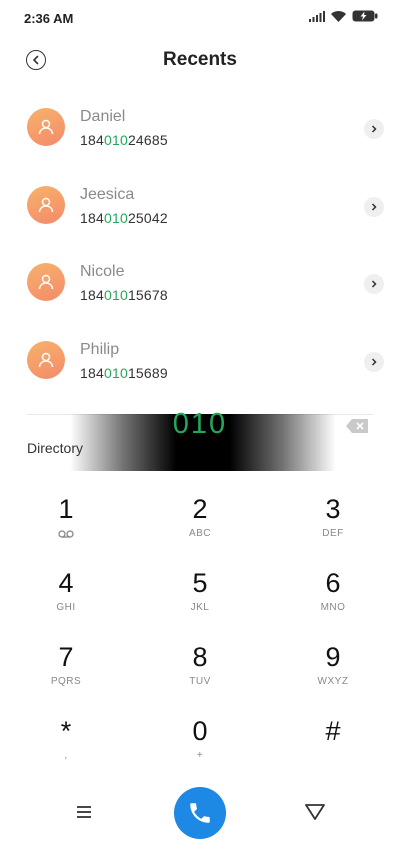  Describe the element at coordinates (200, 601) in the screenshot. I see `key-5: 5 JKL` at that location.